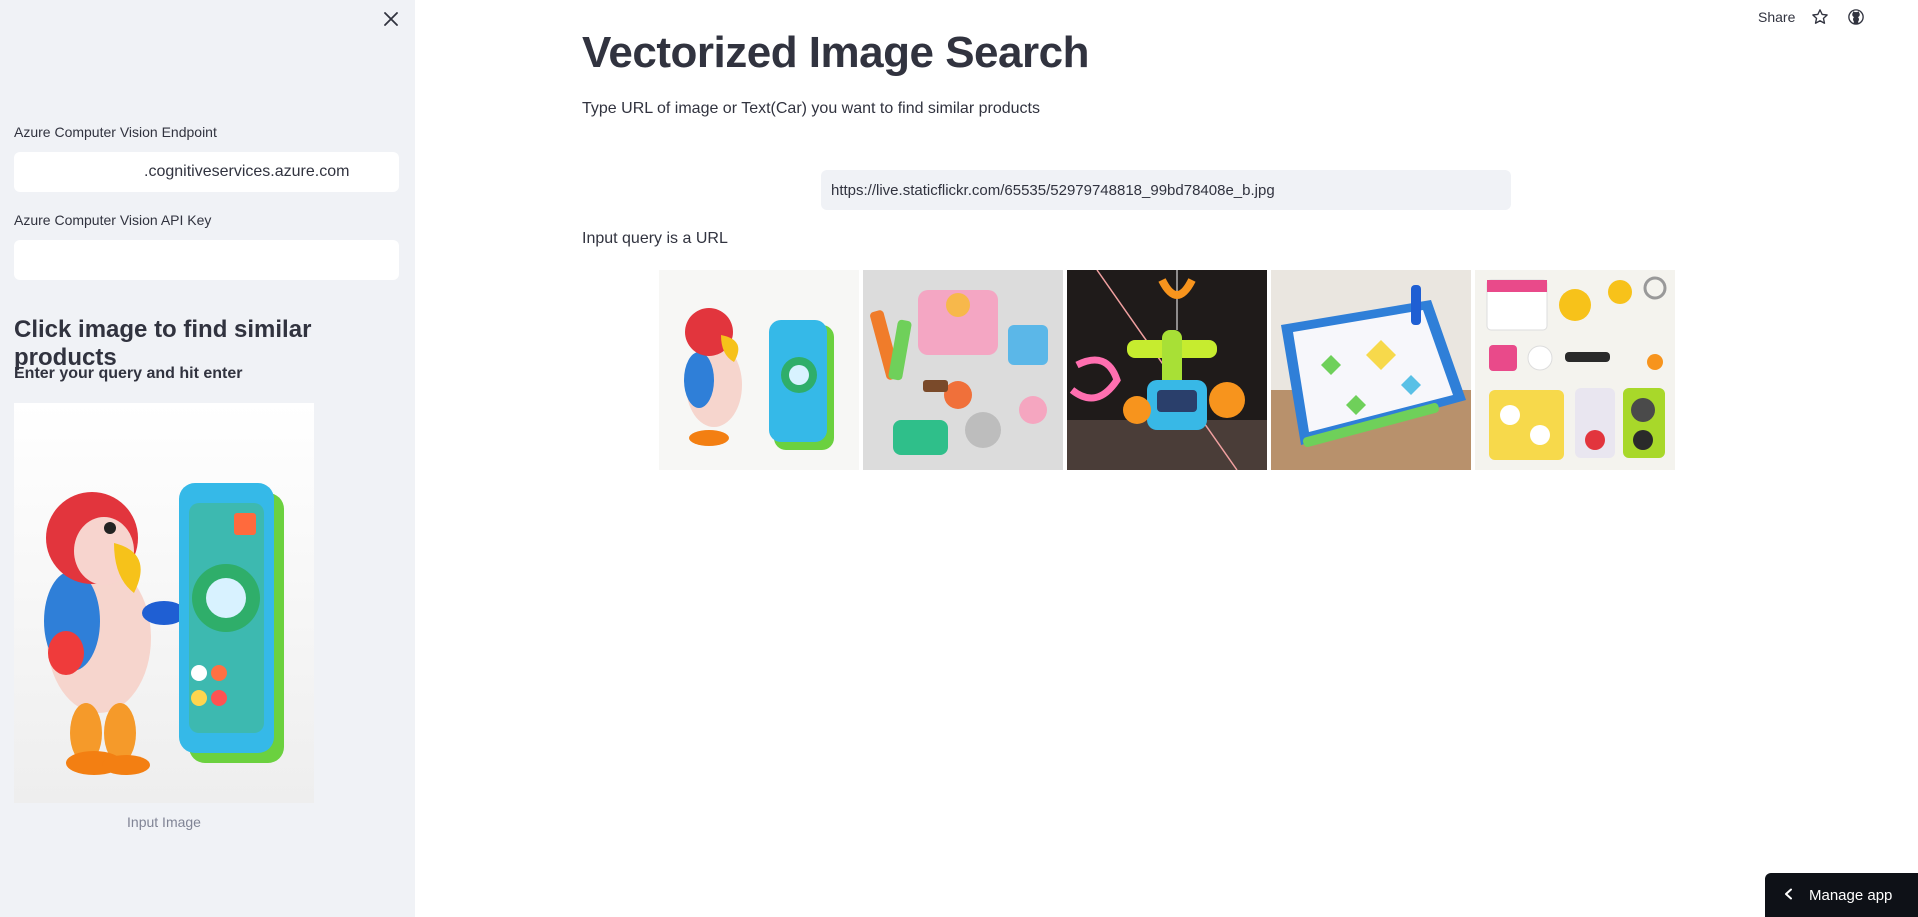  I want to click on input-image-caption: Input Image, so click(164, 822).